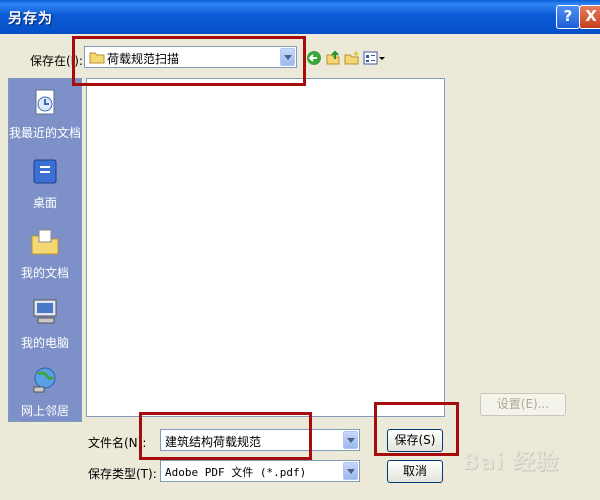 The image size is (600, 500). I want to click on back-icon, so click(314, 58).